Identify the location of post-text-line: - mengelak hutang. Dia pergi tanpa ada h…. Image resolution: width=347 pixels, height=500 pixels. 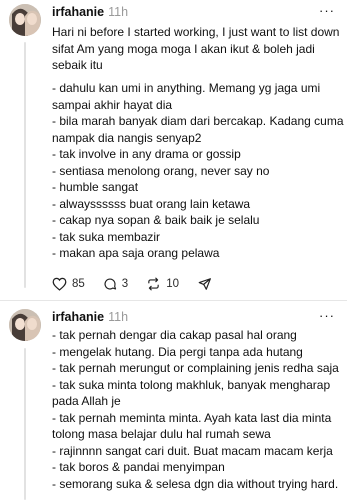
(177, 351).